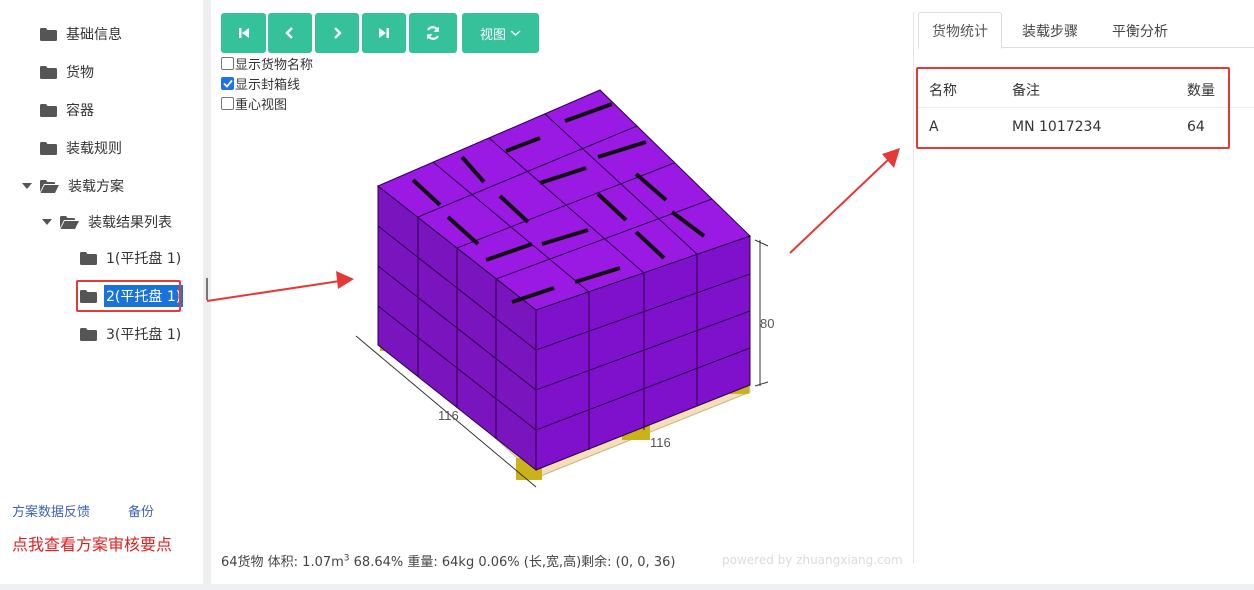 This screenshot has height=590, width=1254. What do you see at coordinates (51, 510) in the screenshot?
I see `feedback-link: 方案数据反馈` at bounding box center [51, 510].